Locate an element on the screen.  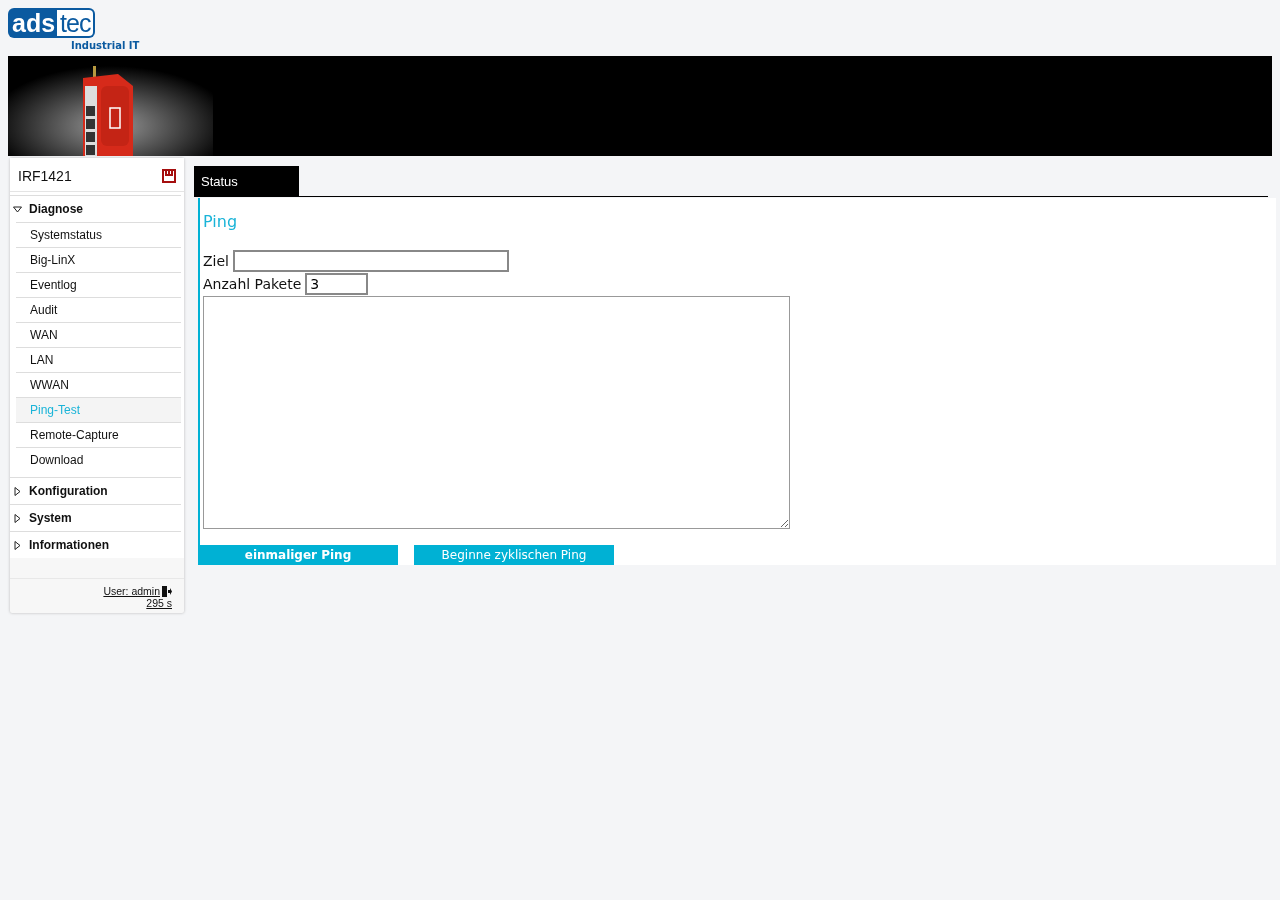
nav-group: Diagnose is located at coordinates (95, 208).